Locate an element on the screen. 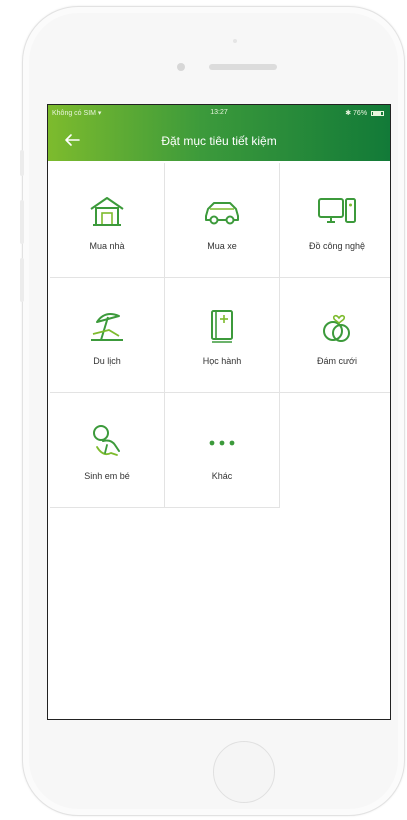 Image resolution: width=407 pixels, height=820 pixels. beach-umbrella-icon is located at coordinates (107, 327).